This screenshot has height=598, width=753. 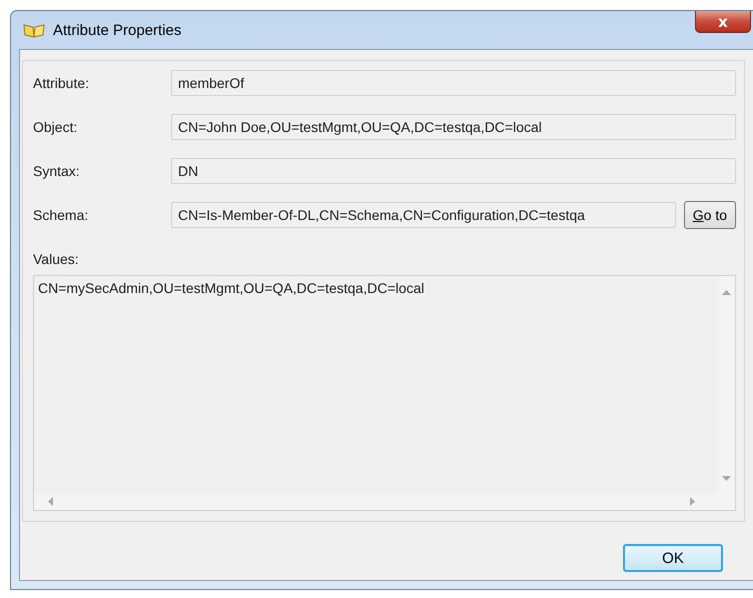 I want to click on go-to-button: Go to, so click(x=710, y=215).